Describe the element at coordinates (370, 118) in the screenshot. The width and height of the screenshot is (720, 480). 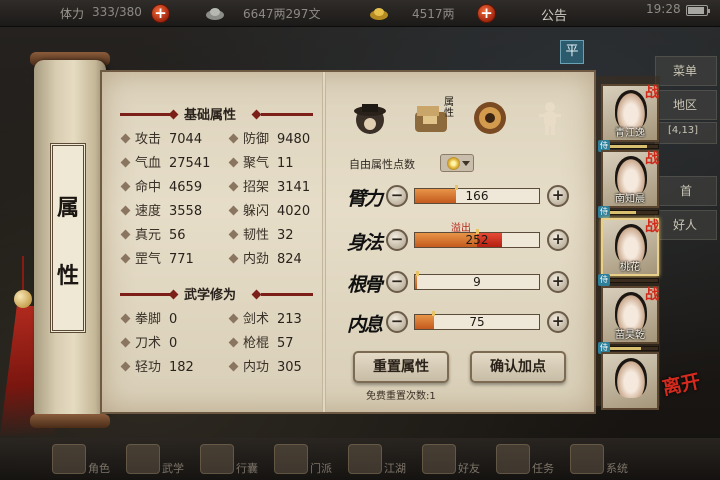
I see `hat-icon` at that location.